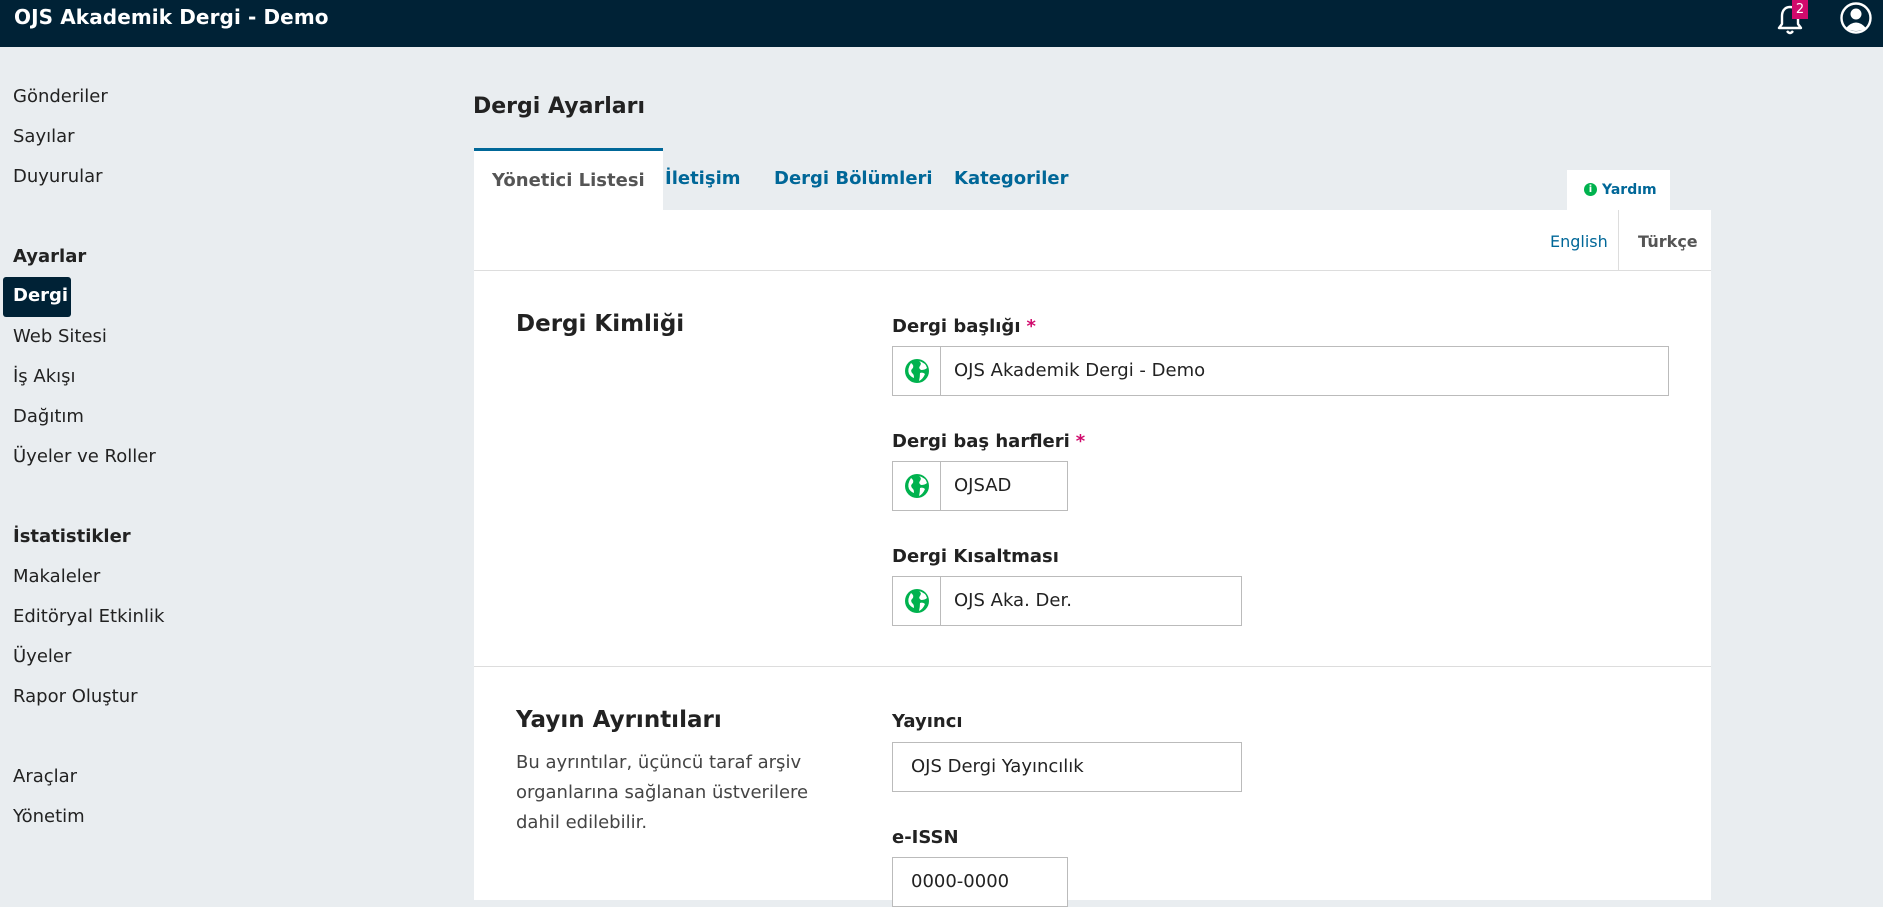 The width and height of the screenshot is (1883, 907). Describe the element at coordinates (56, 576) in the screenshot. I see `sidebar-item-articles: Makaleler` at that location.